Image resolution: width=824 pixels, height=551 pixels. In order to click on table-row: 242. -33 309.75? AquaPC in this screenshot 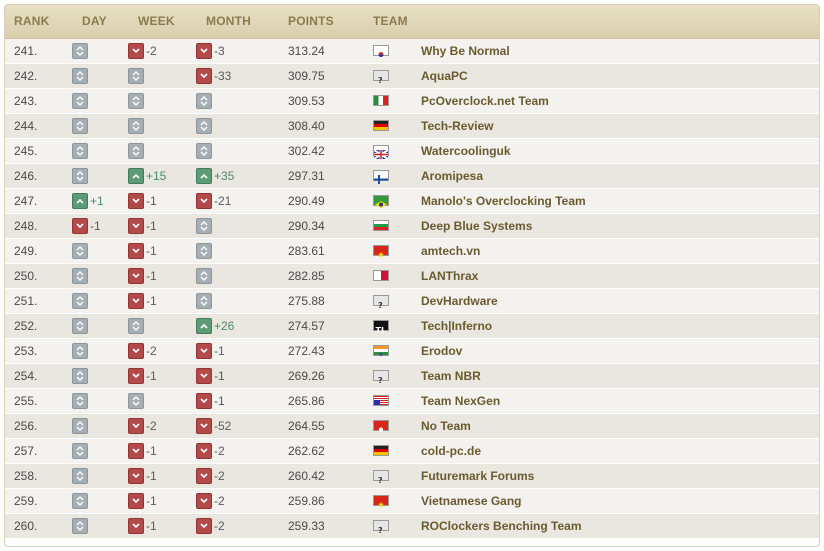, I will do `click(412, 76)`.